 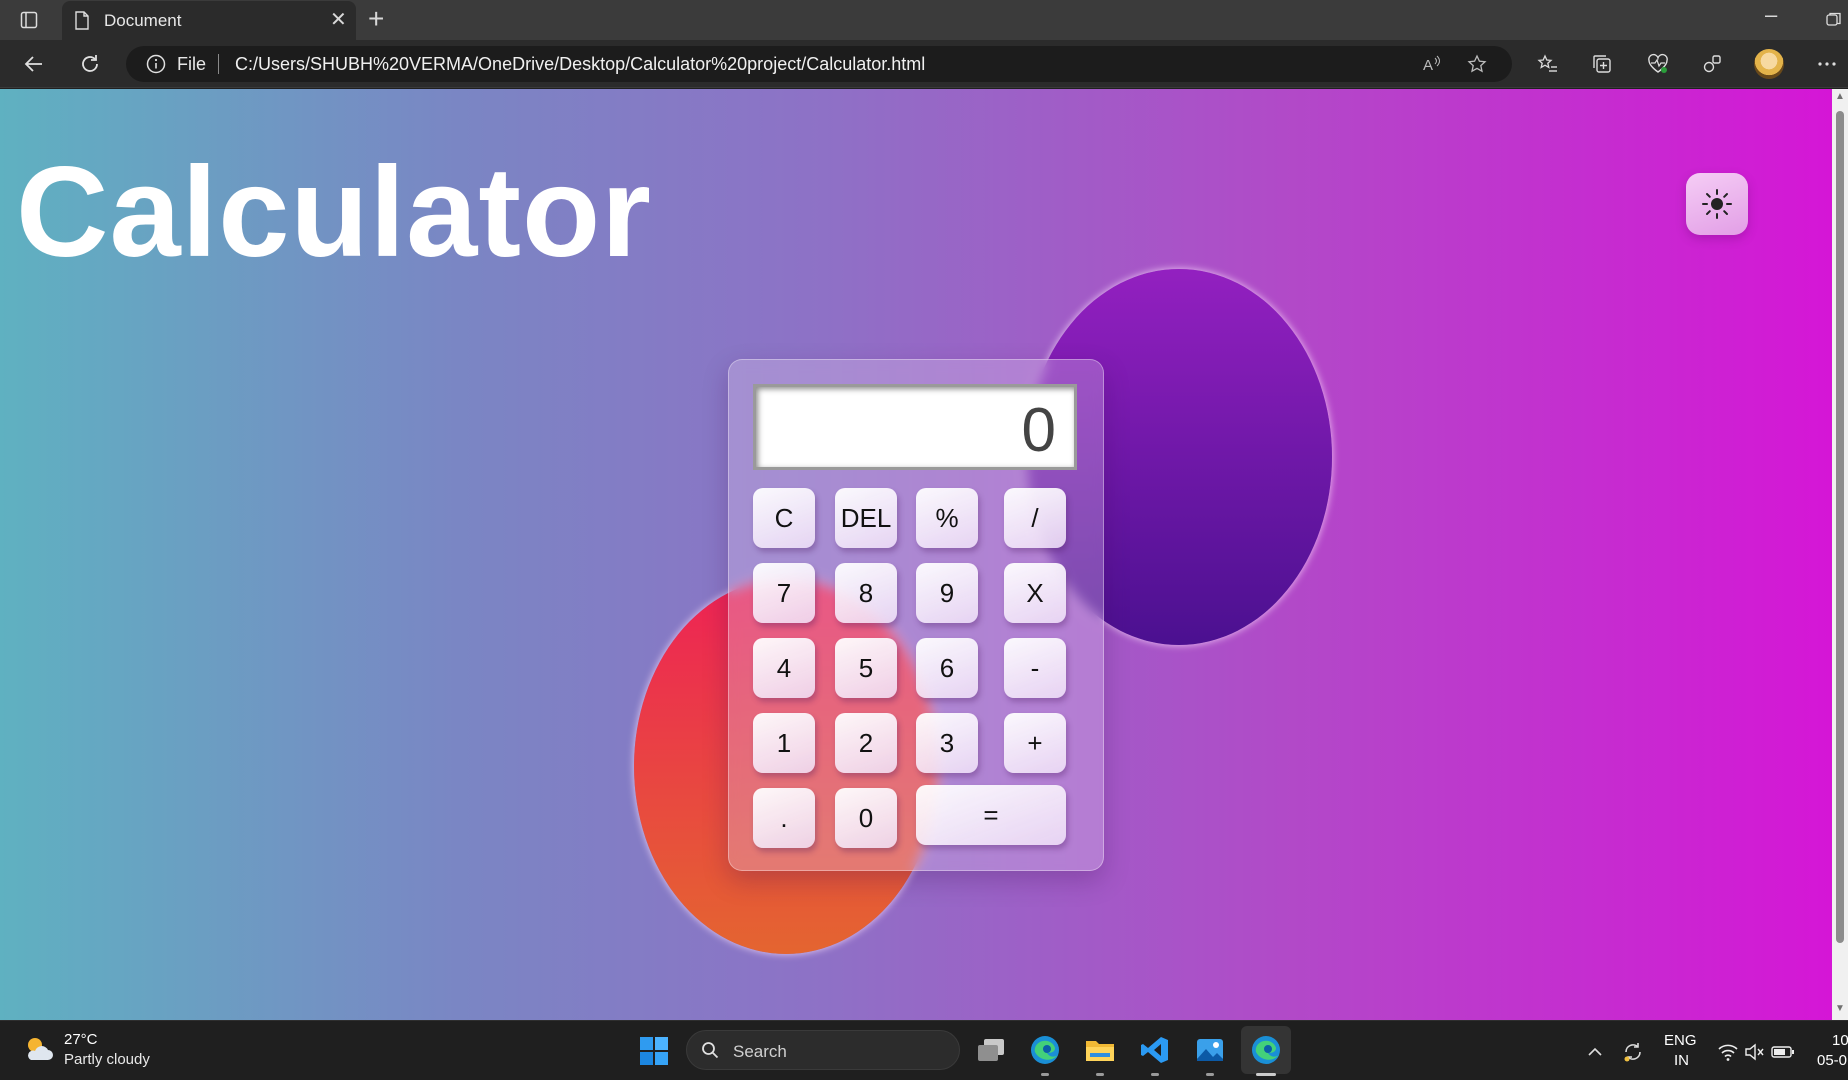 What do you see at coordinates (784, 668) in the screenshot?
I see `digit-4-button: 4` at bounding box center [784, 668].